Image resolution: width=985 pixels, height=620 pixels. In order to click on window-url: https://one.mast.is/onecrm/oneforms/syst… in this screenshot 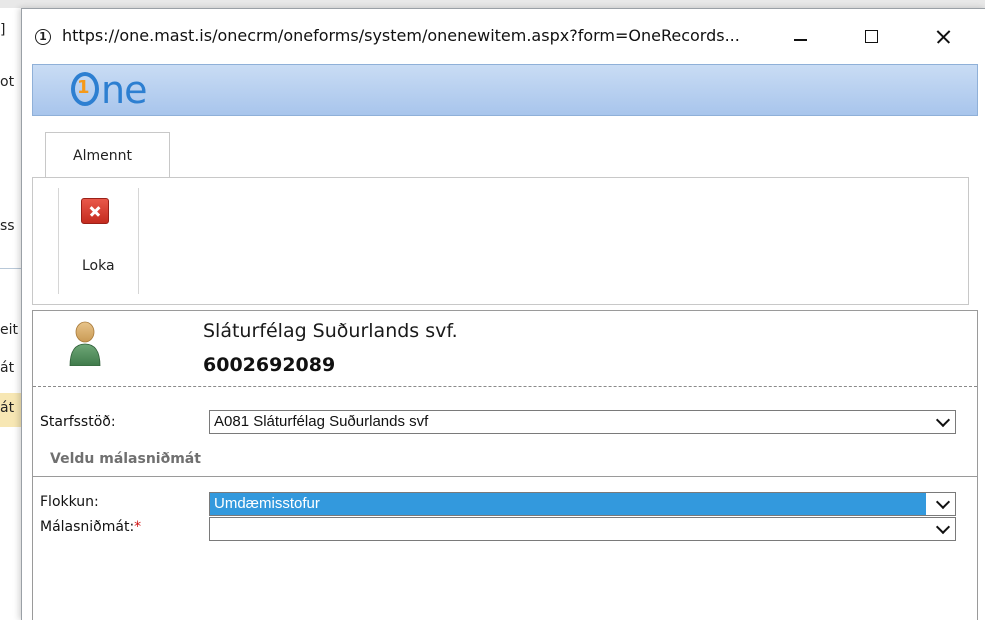, I will do `click(401, 35)`.